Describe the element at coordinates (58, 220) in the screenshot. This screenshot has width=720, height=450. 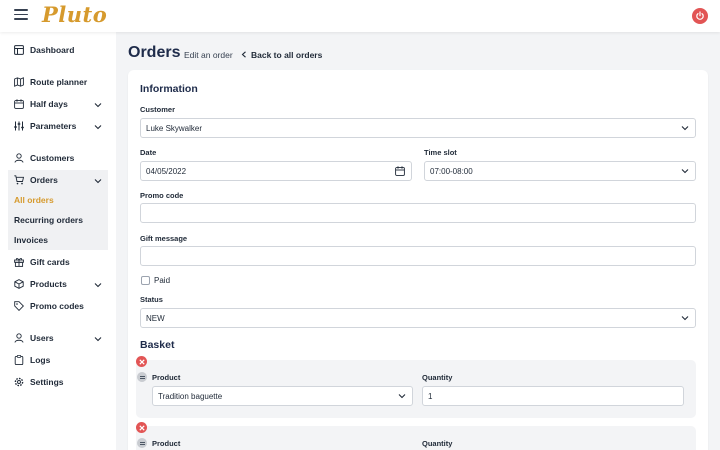
I see `sidebar-subitem-recurring-orders: Recurring orders` at that location.